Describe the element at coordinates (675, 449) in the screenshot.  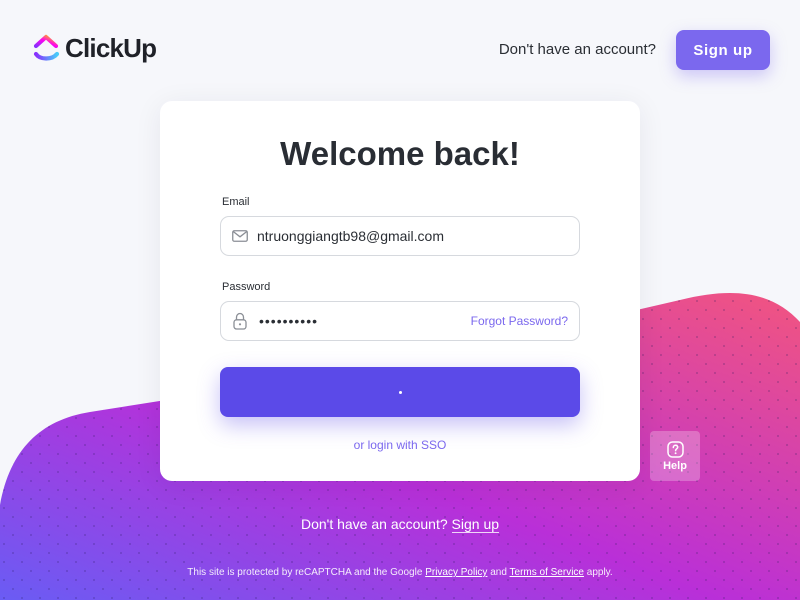
I see `question-icon` at that location.